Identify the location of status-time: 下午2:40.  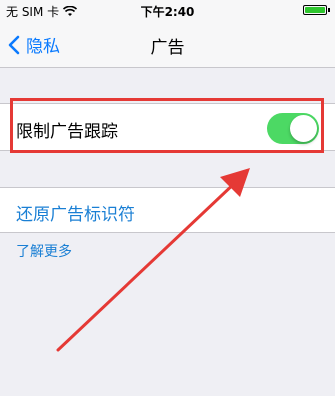
(167, 12).